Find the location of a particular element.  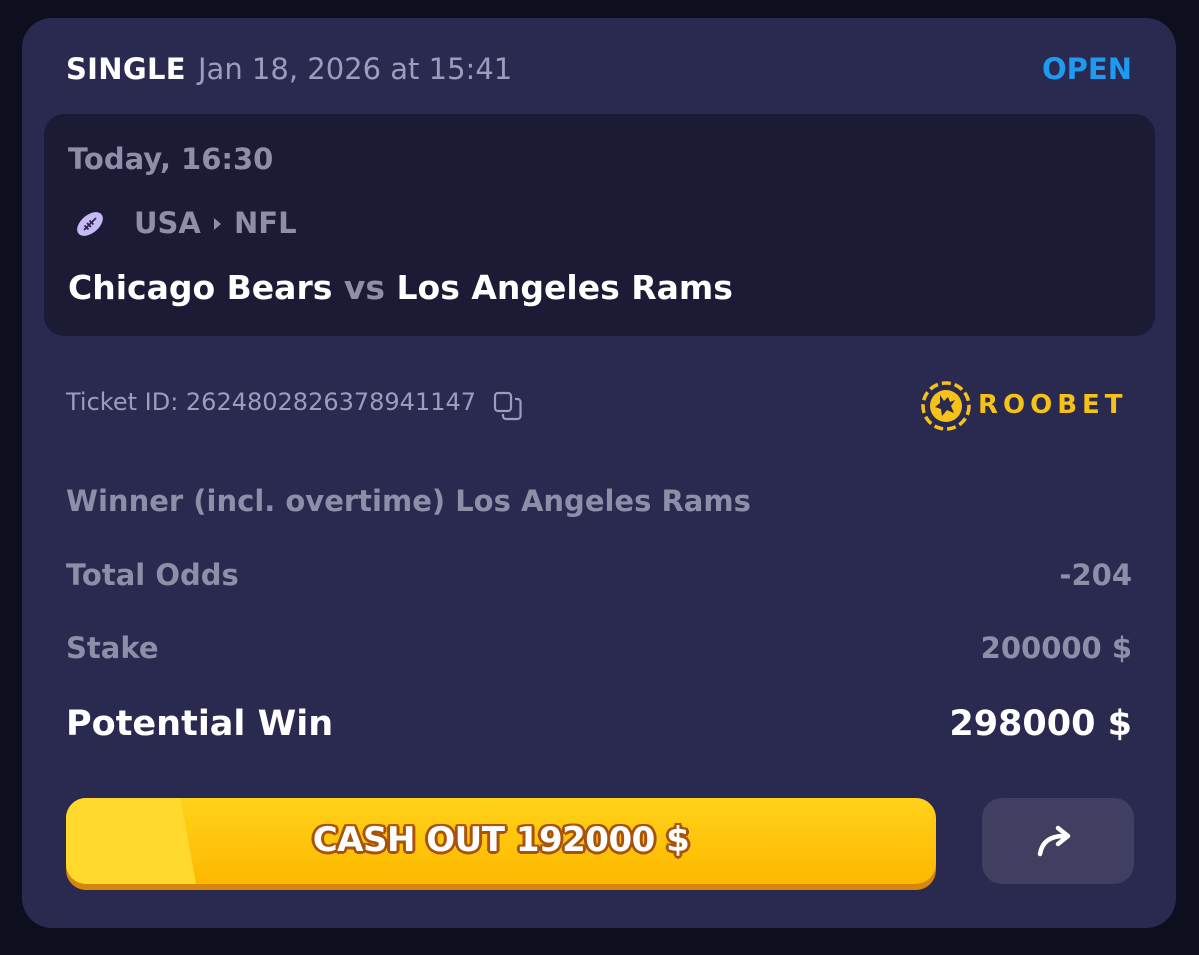

bet-selection: Winner (incl. overtime) Los Angeles Rams is located at coordinates (408, 501).